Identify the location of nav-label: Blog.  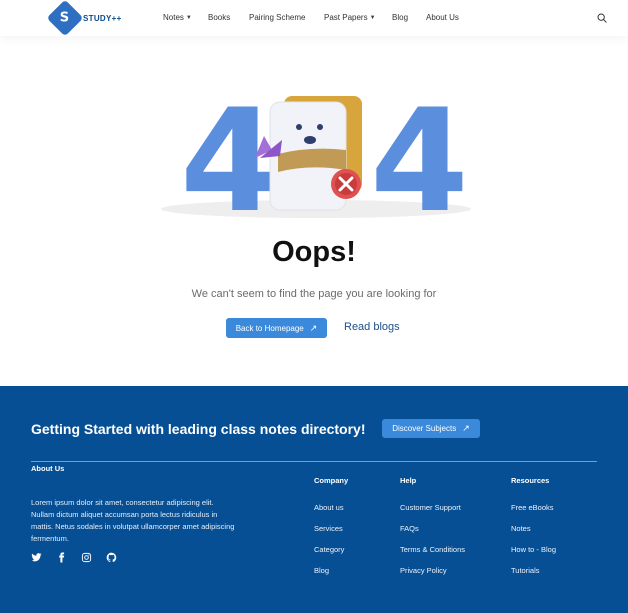
(400, 17).